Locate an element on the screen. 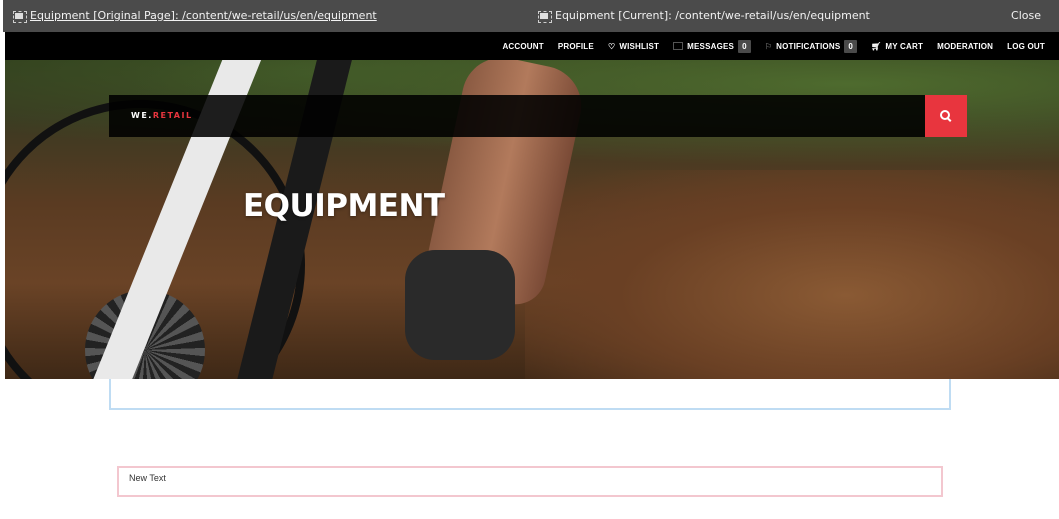  brand-logo: WE.RETAIL is located at coordinates (162, 115).